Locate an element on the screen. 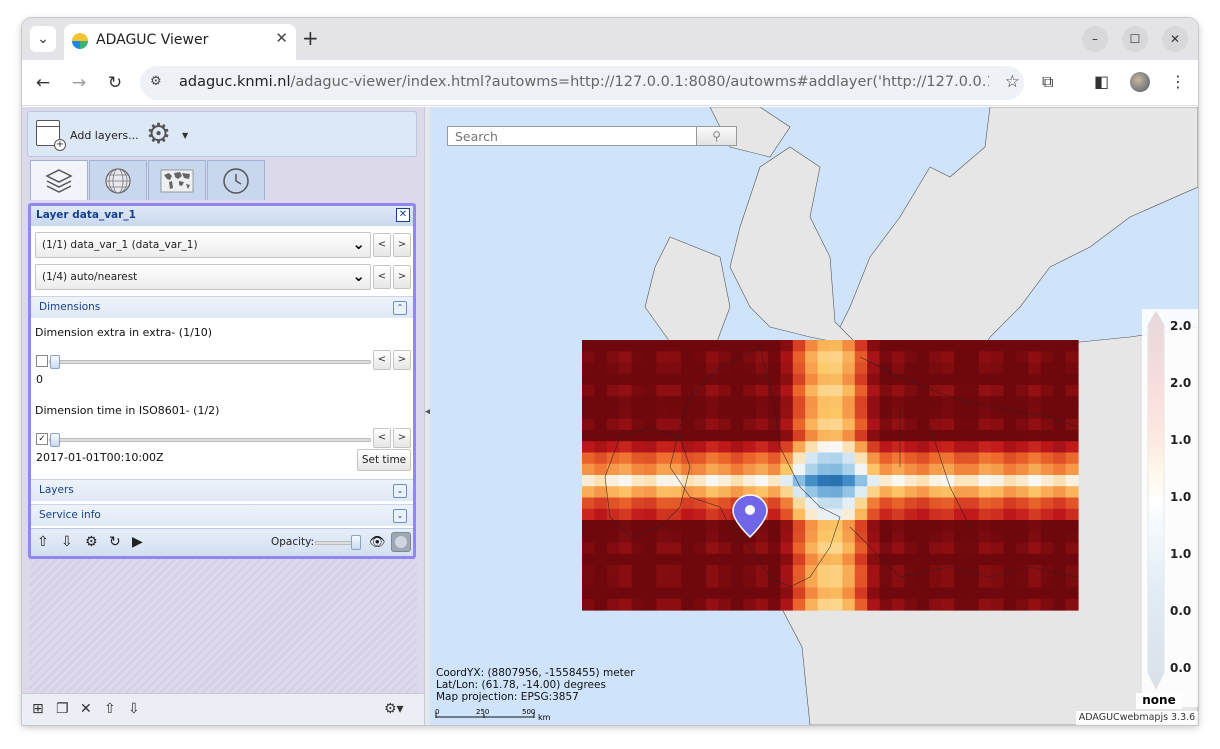 This screenshot has height=749, width=1220. settings-gear-icon: ⚙▾ is located at coordinates (394, 709).